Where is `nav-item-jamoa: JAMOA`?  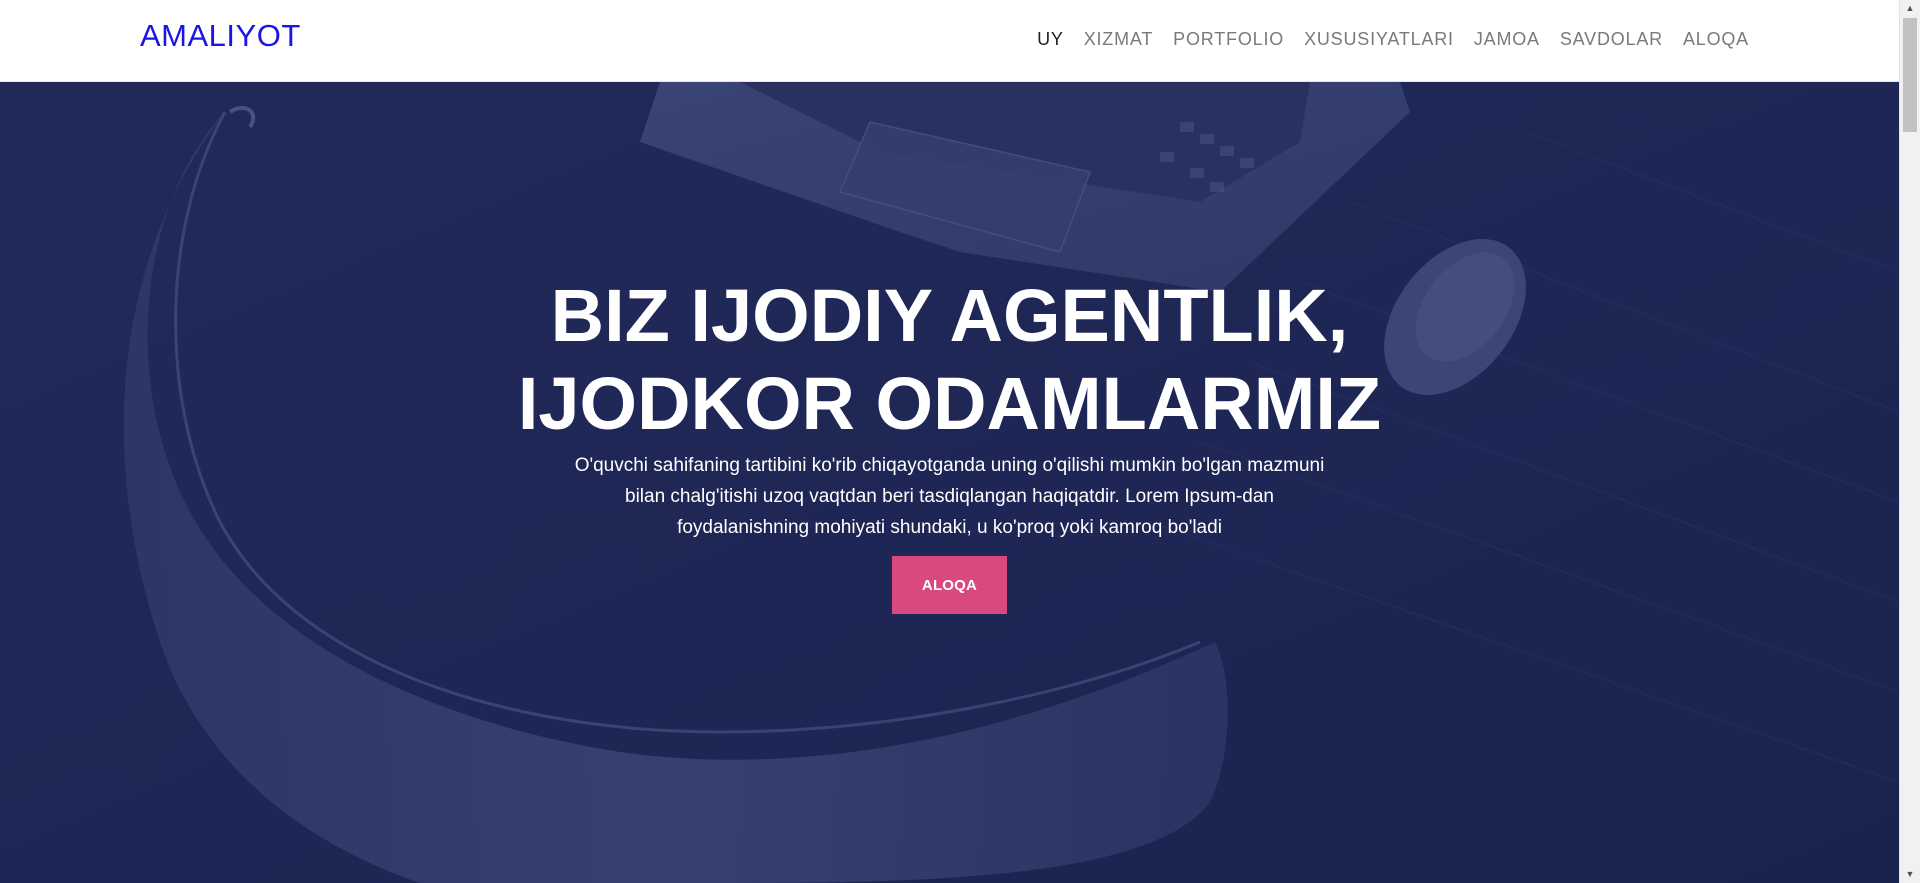 nav-item-jamoa: JAMOA is located at coordinates (1507, 39).